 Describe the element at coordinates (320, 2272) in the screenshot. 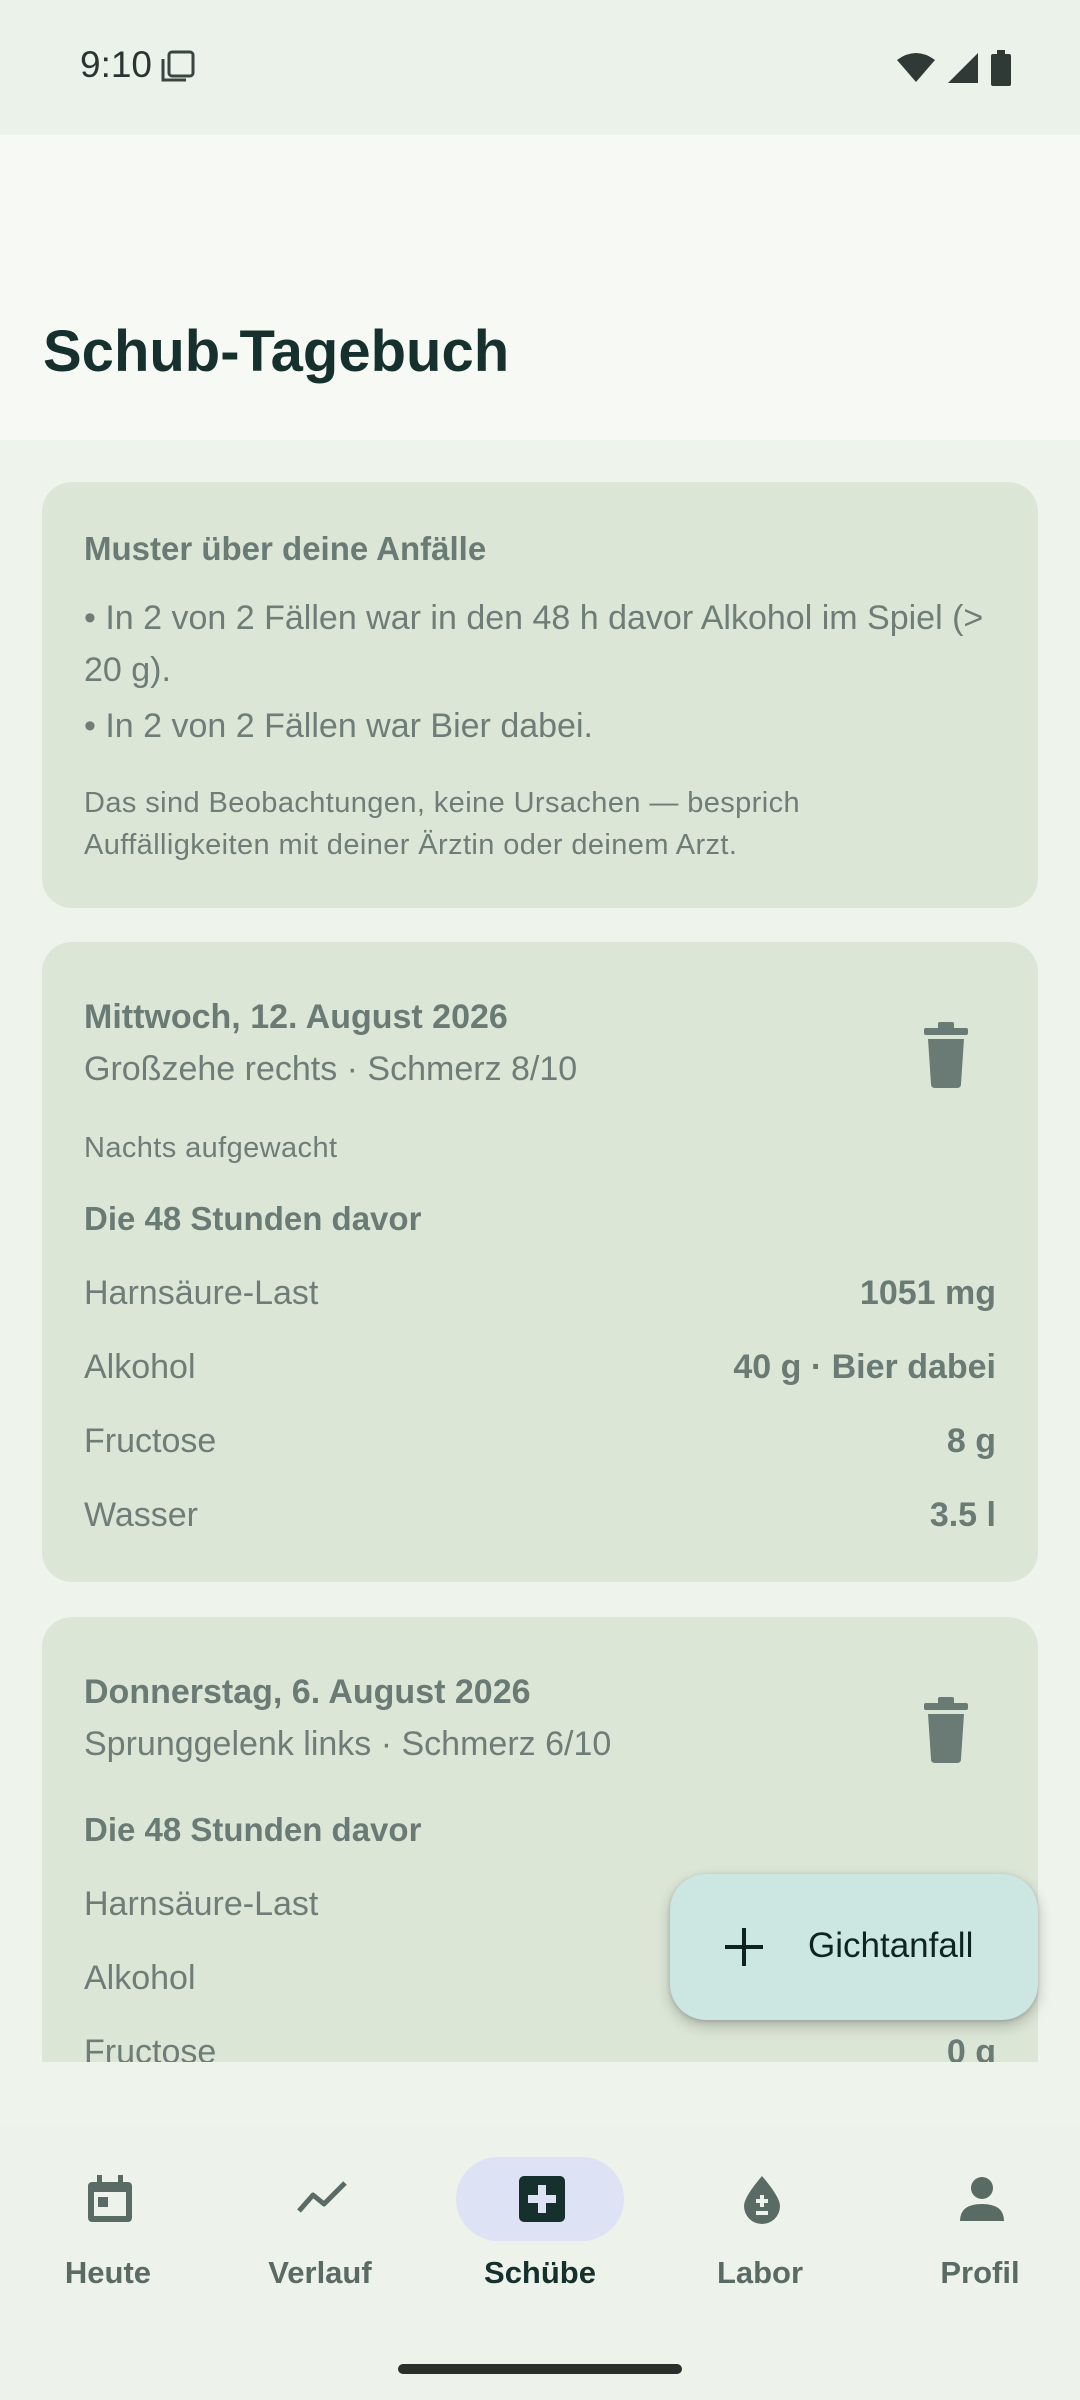

I see `nav-label: Verlauf` at that location.